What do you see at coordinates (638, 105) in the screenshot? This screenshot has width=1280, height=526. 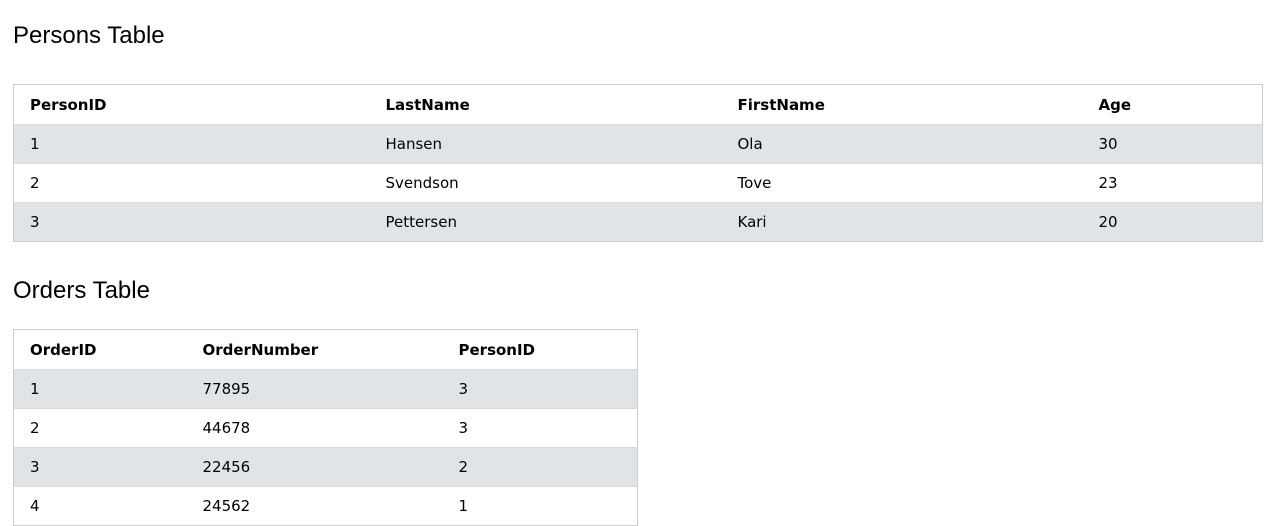 I see `table-header-row: PersonID LastName FirstName Age` at bounding box center [638, 105].